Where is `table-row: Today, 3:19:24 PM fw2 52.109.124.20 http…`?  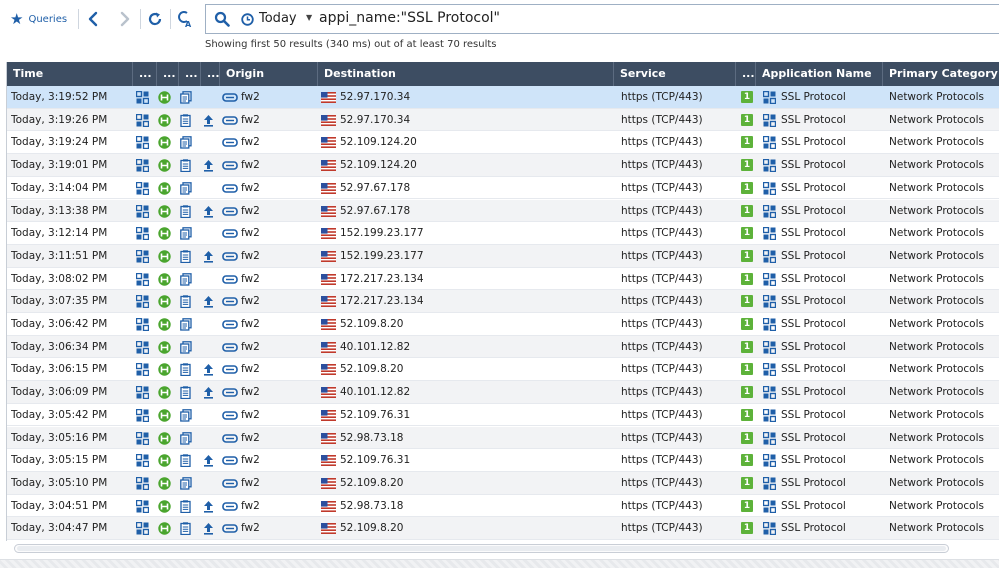 table-row: Today, 3:19:24 PM fw2 52.109.124.20 http… is located at coordinates (503, 143).